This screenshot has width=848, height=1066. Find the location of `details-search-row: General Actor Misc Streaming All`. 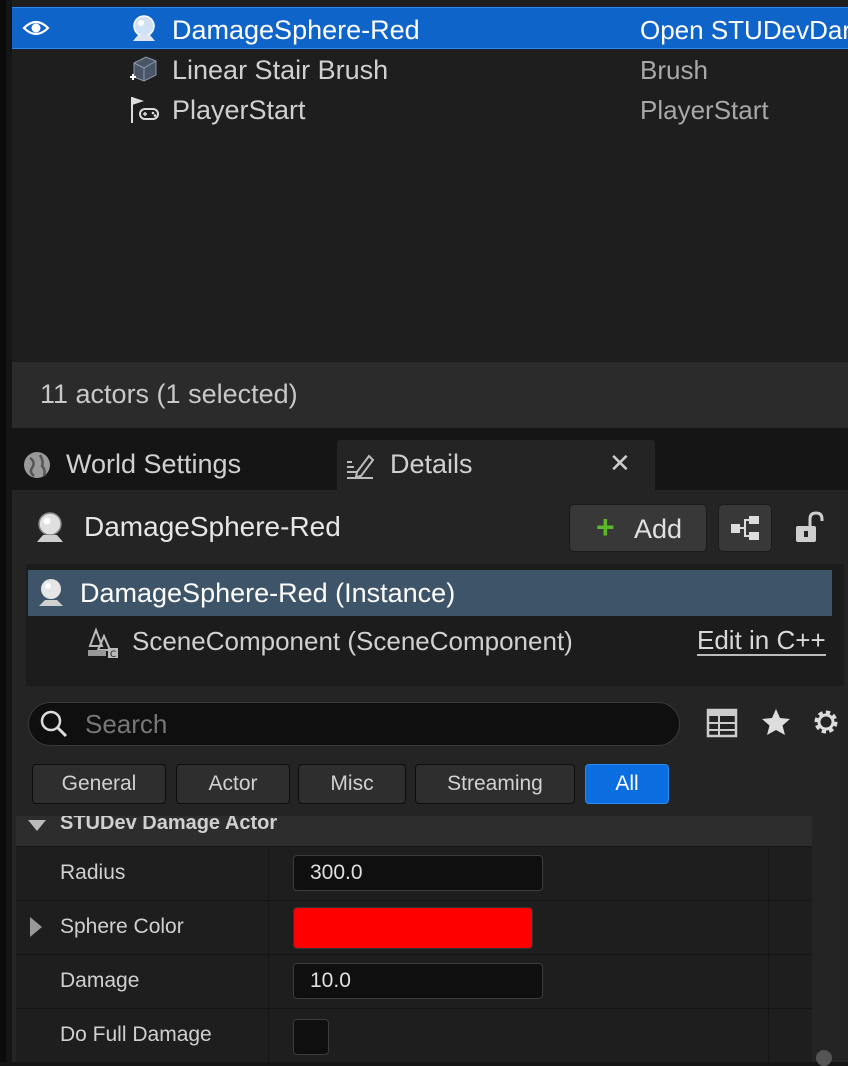

details-search-row: General Actor Misc Streaming All is located at coordinates (430, 751).